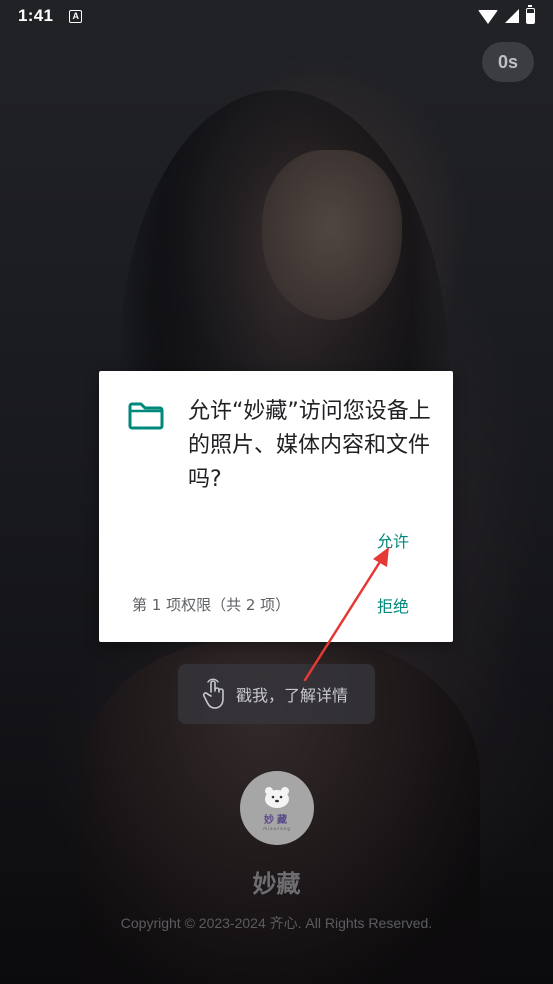 This screenshot has height=984, width=553. Describe the element at coordinates (277, 820) in the screenshot. I see `logo-text: 妙藏` at that location.